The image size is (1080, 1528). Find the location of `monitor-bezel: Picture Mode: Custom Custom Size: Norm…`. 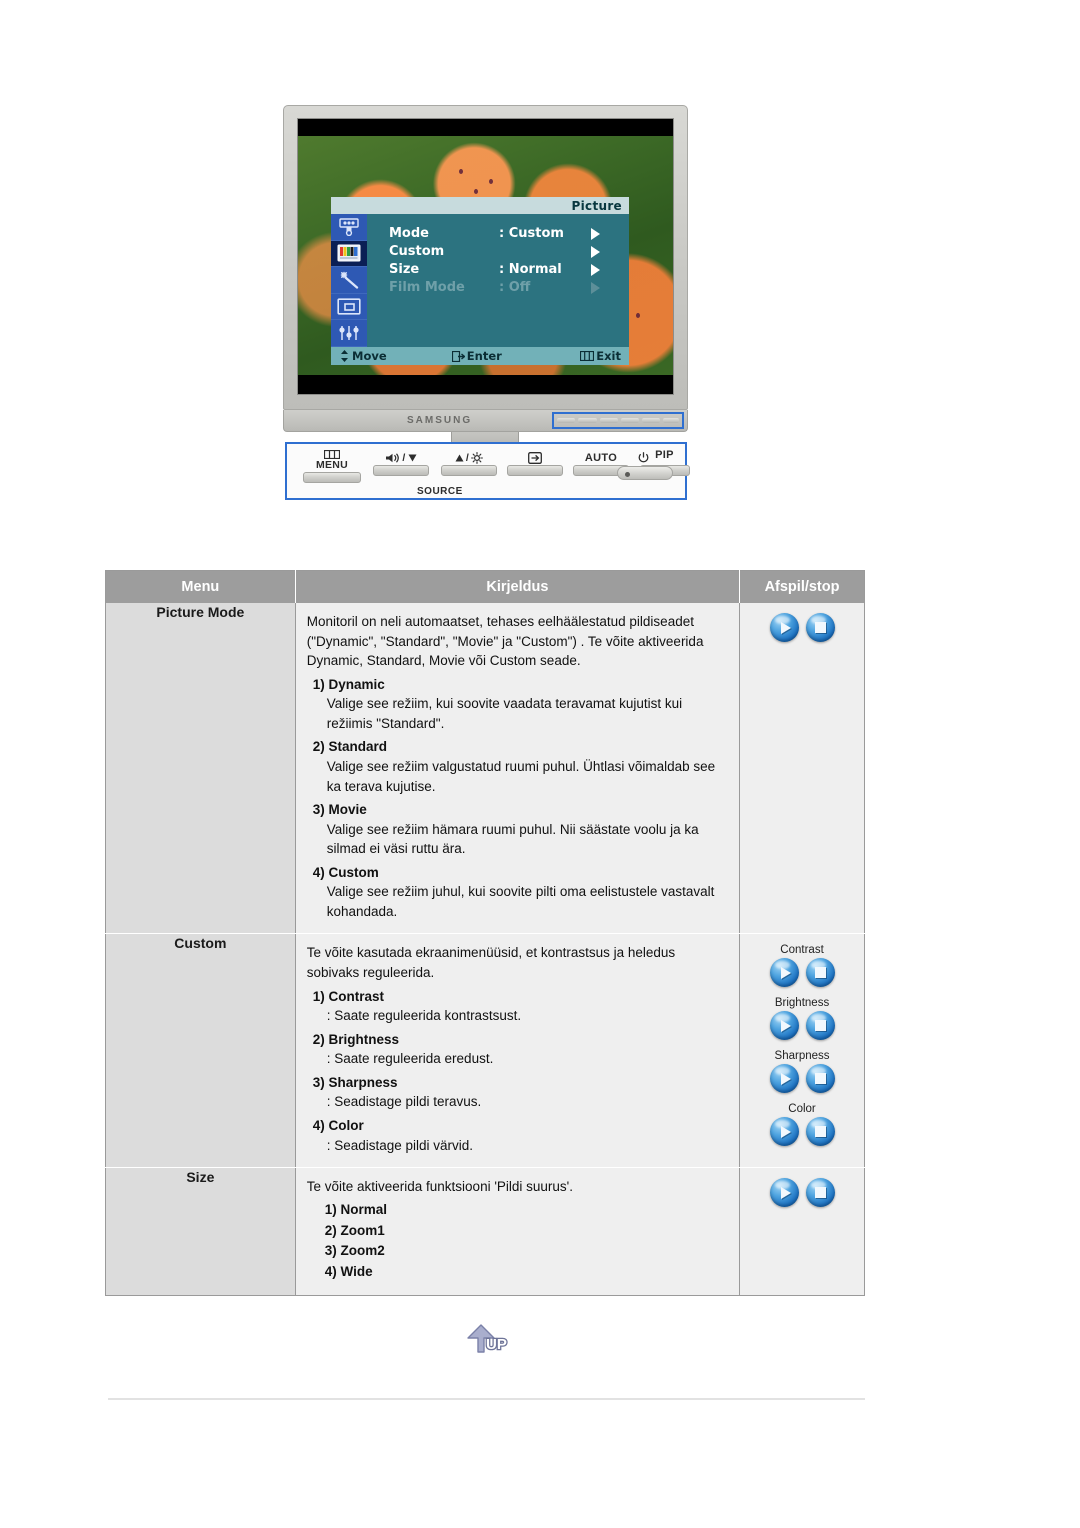

monitor-bezel: Picture Mode: Custom Custom Size: Norm… is located at coordinates (485, 257).